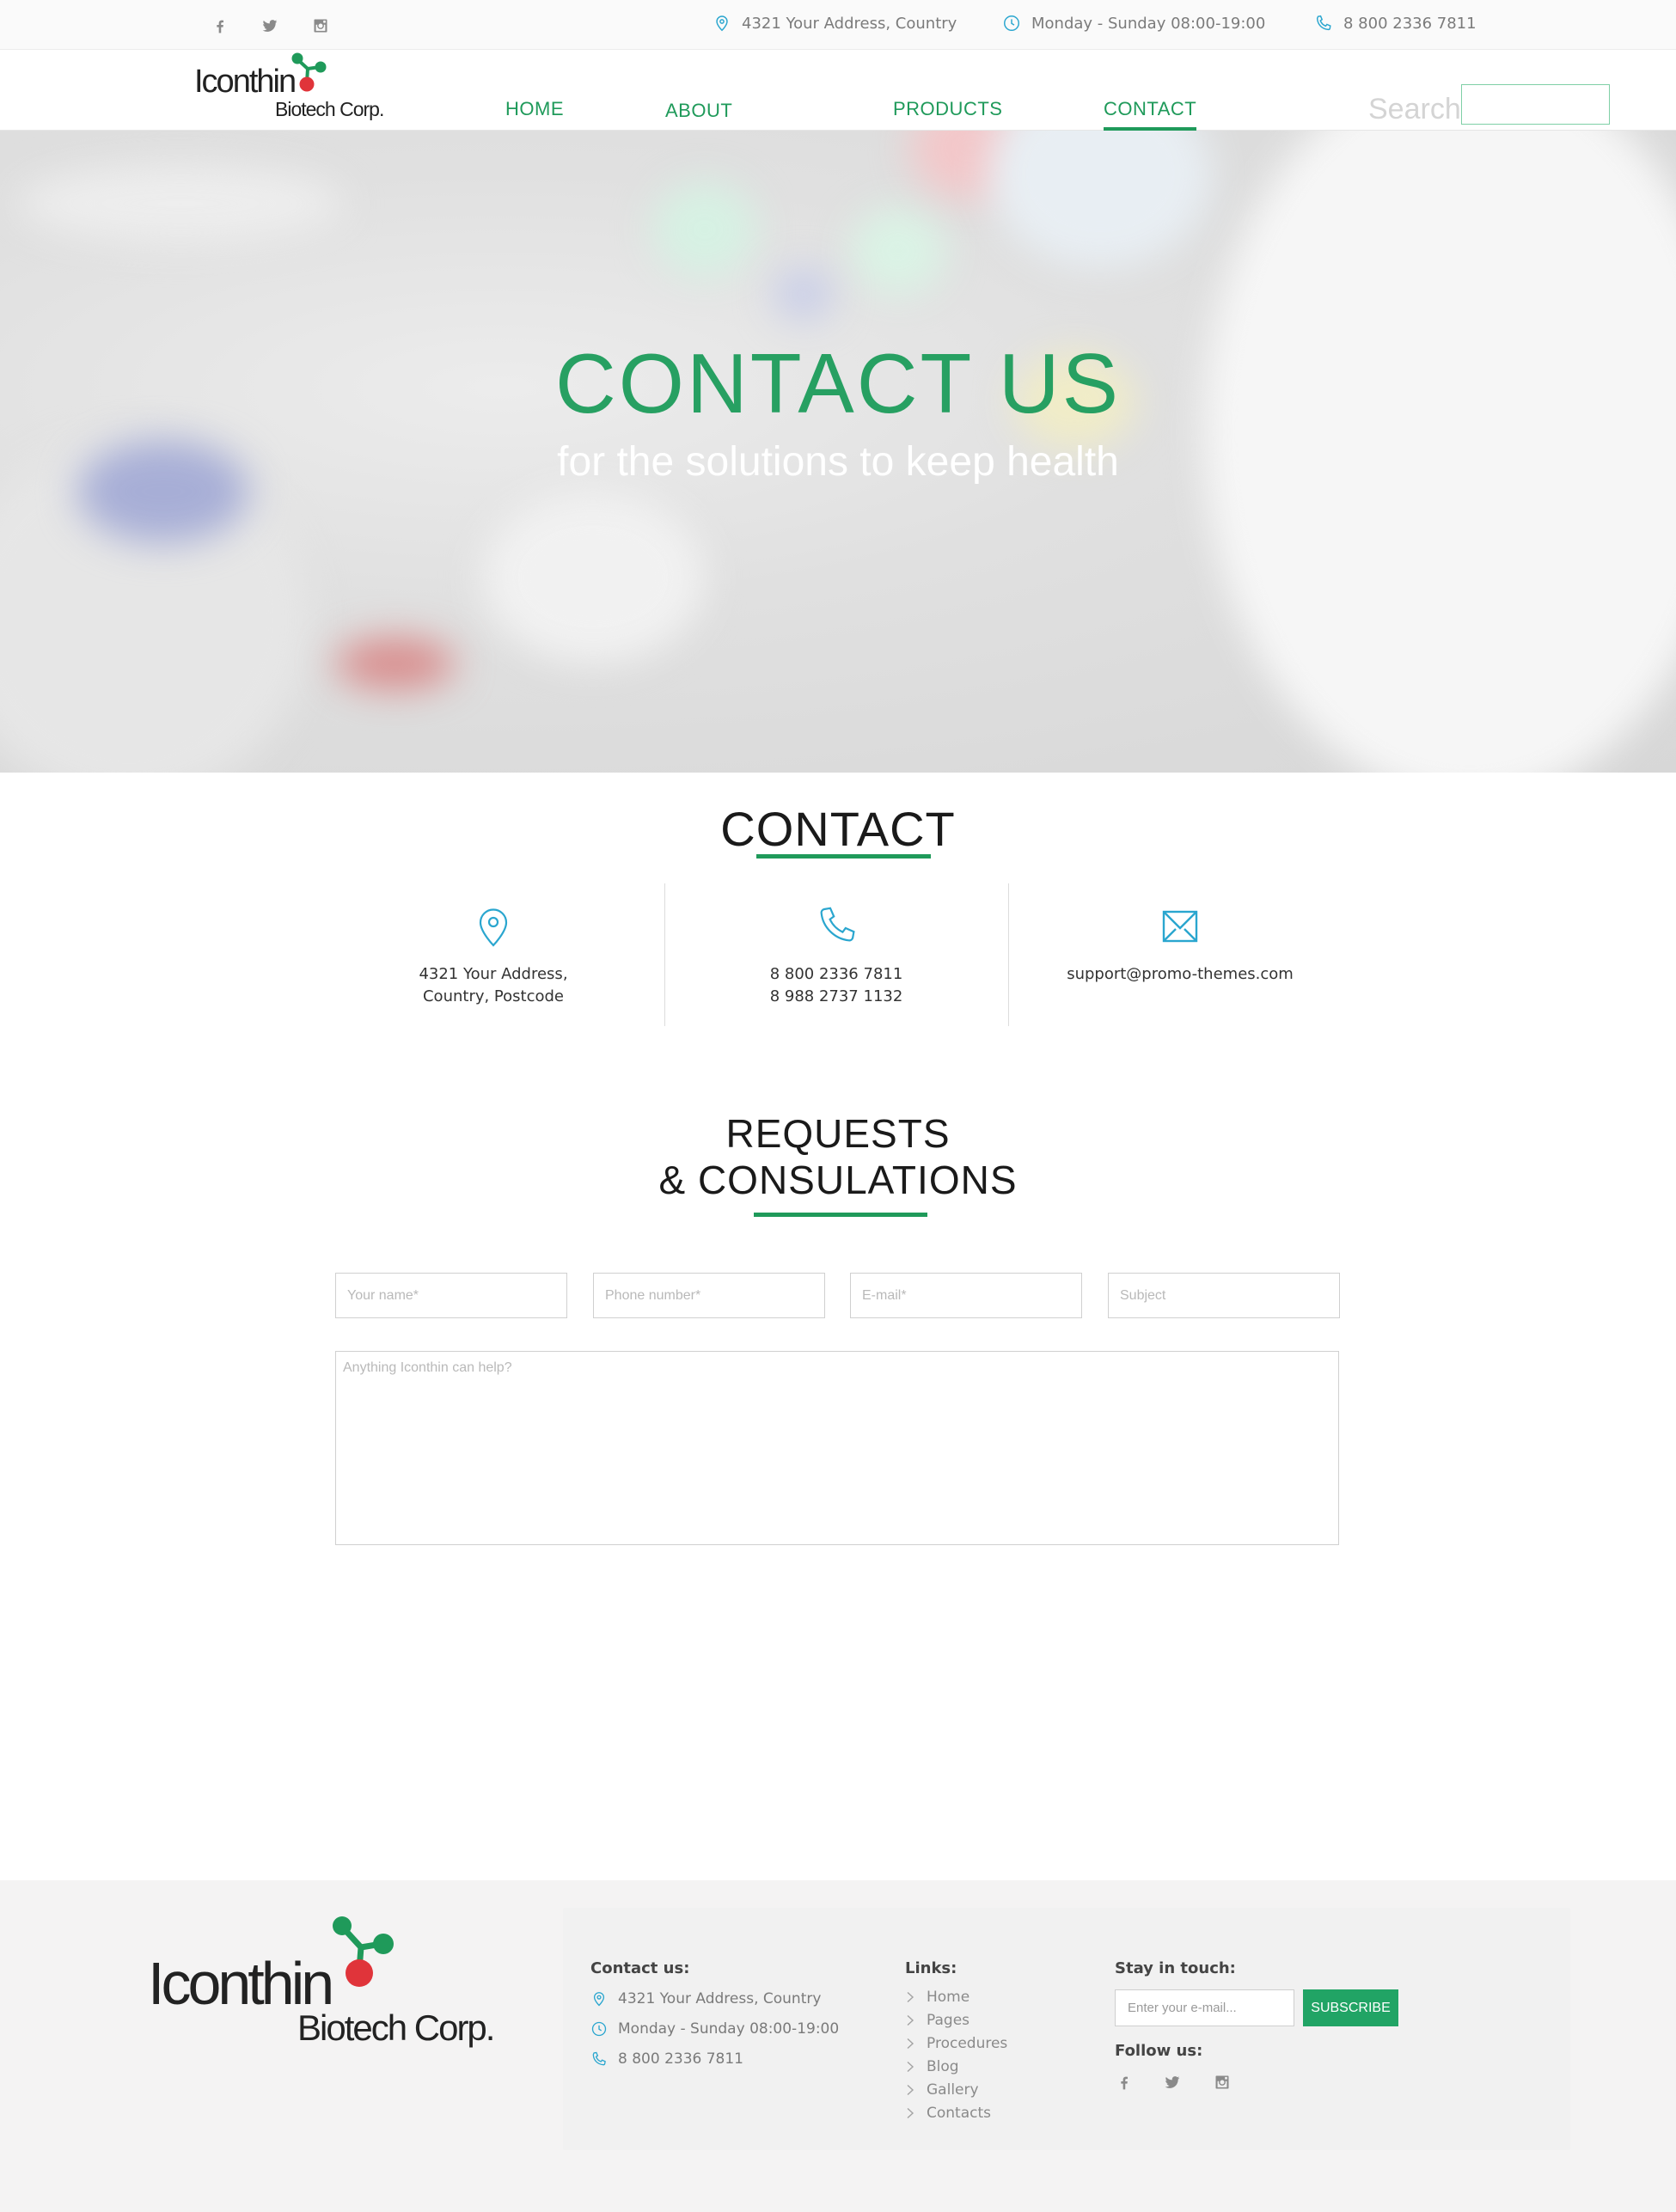 The image size is (1676, 2212). I want to click on phone-line-2: 8 988 2737 1132, so click(836, 996).